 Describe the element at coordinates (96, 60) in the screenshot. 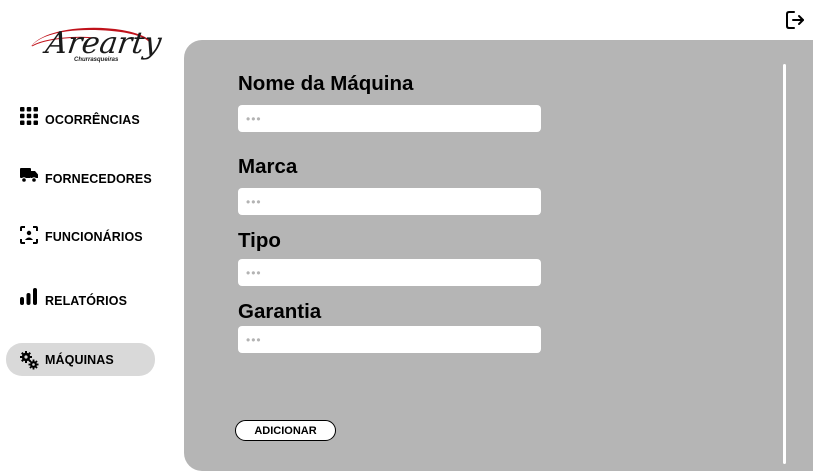

I see `brand-tagline: Churrasqueiras` at that location.